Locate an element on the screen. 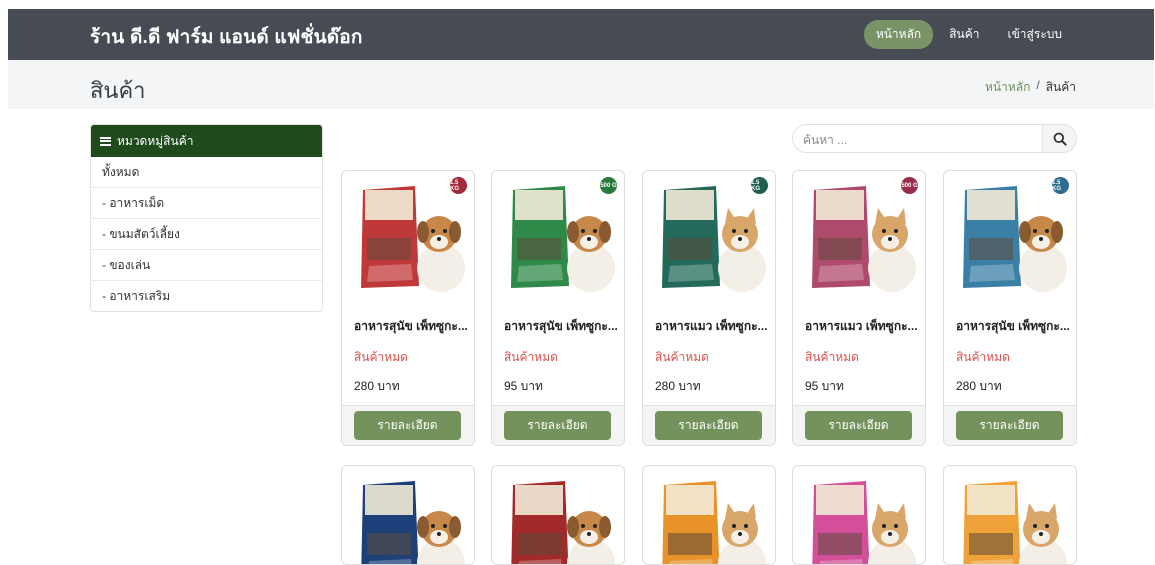 The image size is (1155, 565). nav-login: เข้าสู่ระบบ is located at coordinates (1035, 34).